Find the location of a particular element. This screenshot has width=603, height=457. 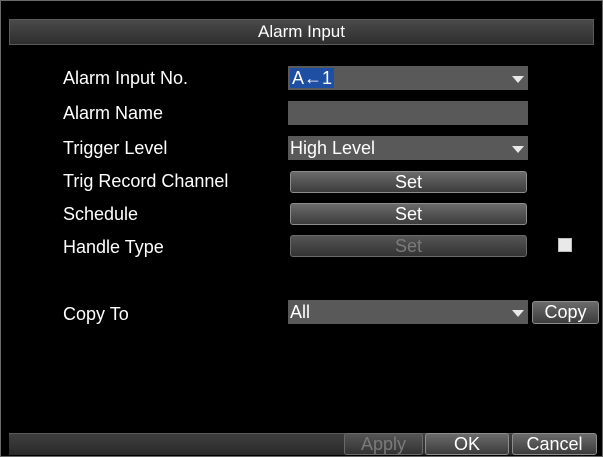

apply-button: Apply is located at coordinates (383, 444).